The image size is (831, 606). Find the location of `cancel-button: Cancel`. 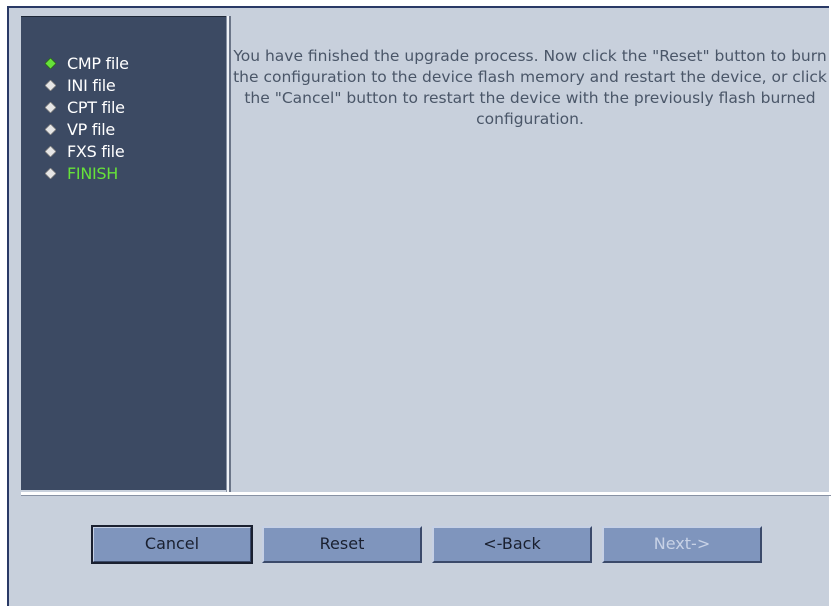

cancel-button: Cancel is located at coordinates (172, 544).